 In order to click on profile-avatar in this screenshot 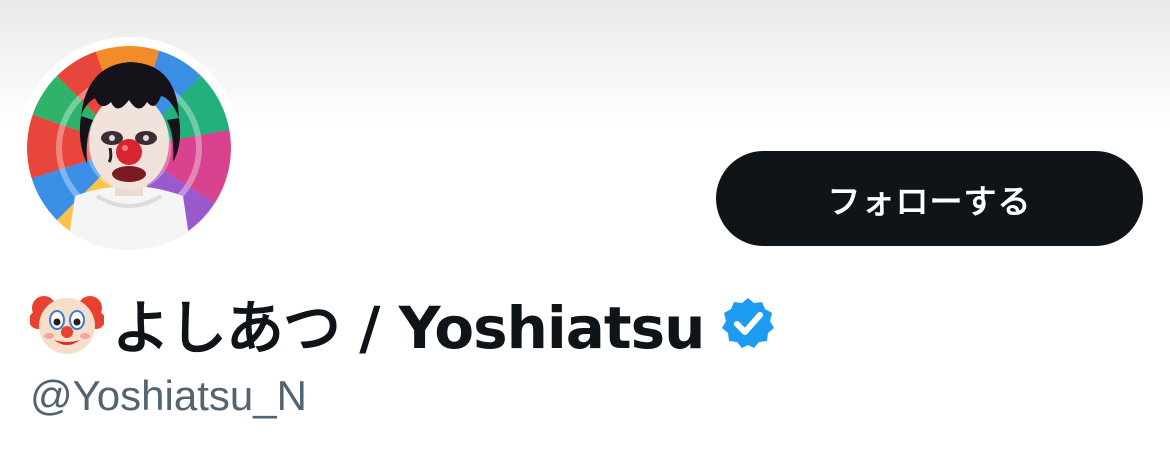, I will do `click(129, 148)`.